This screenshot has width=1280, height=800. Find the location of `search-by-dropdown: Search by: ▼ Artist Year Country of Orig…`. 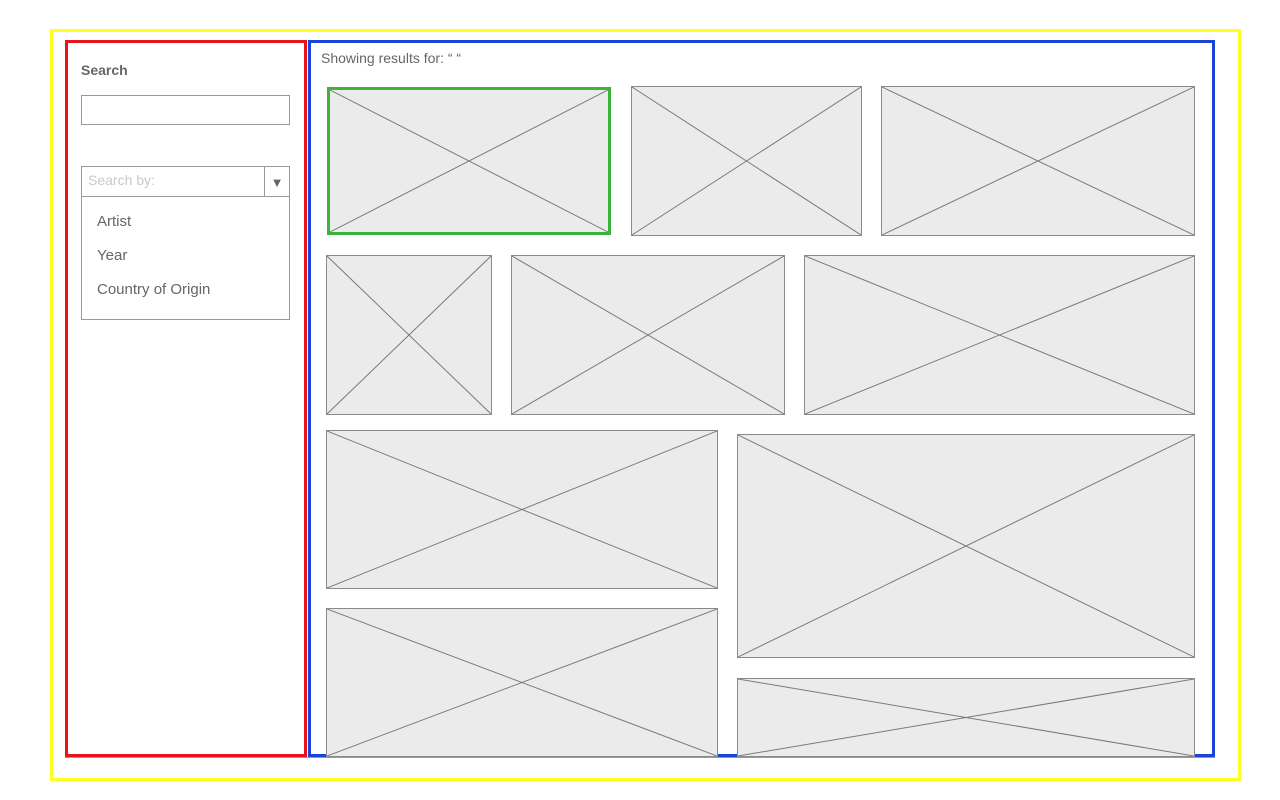

search-by-dropdown: Search by: ▼ Artist Year Country of Orig… is located at coordinates (185, 243).